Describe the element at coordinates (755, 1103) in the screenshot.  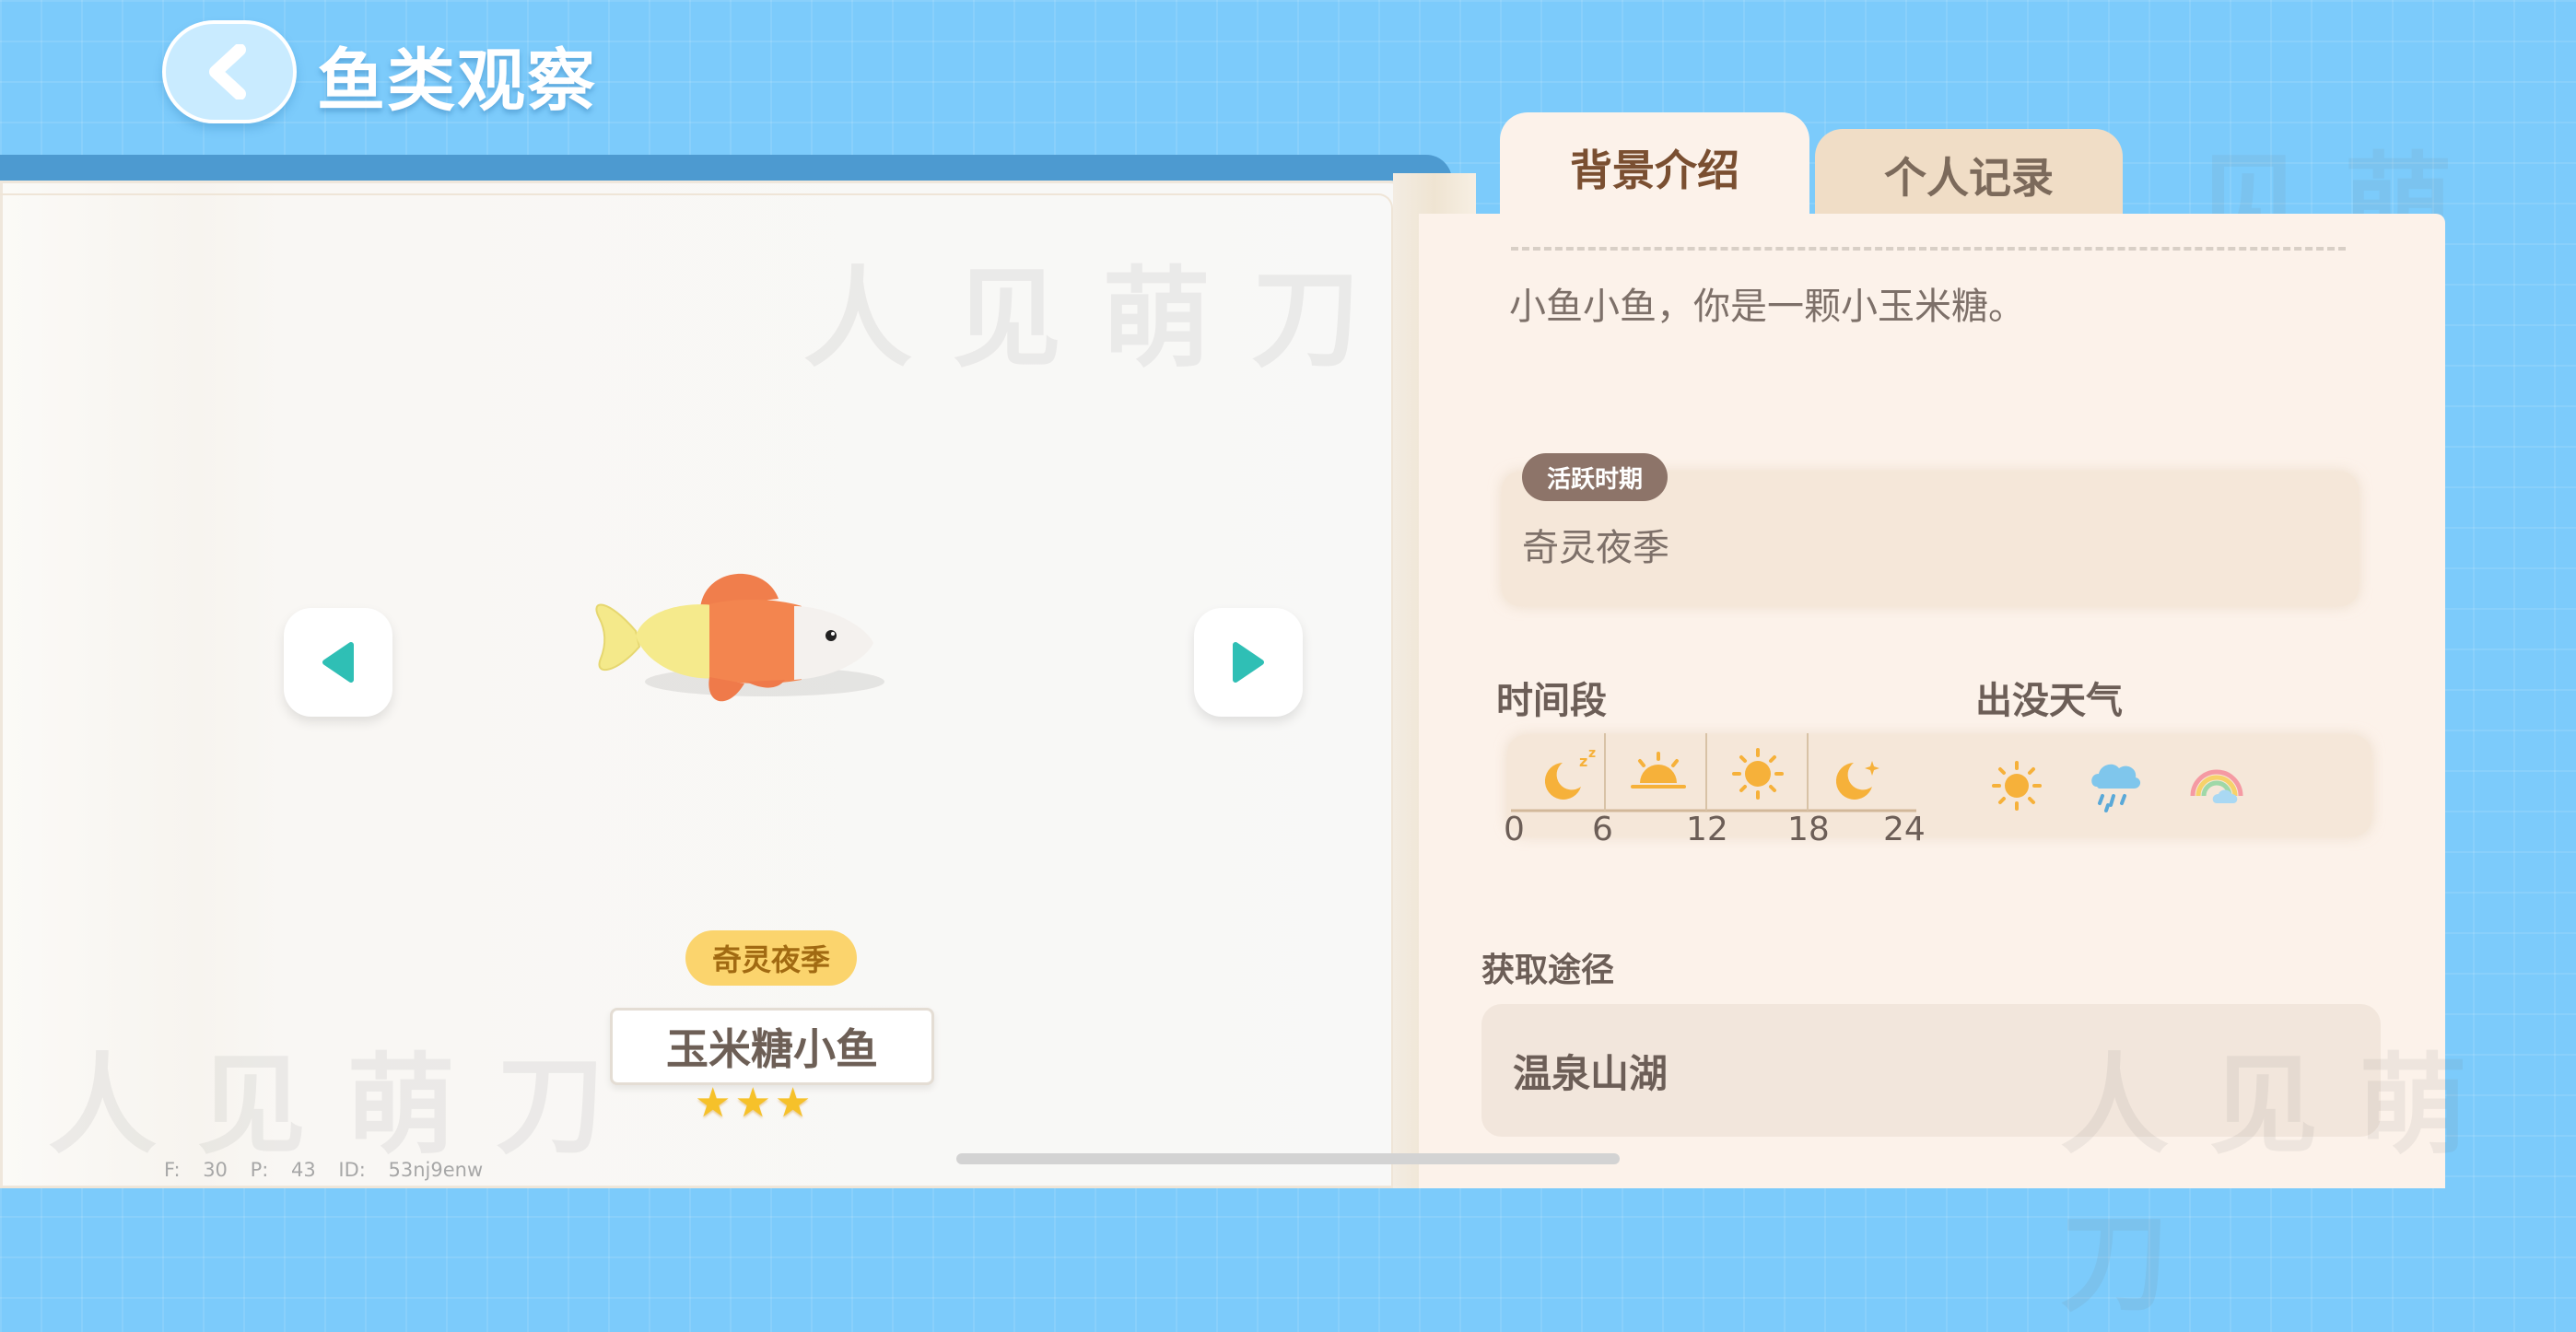
I see `rarity-stars: ★★★` at that location.